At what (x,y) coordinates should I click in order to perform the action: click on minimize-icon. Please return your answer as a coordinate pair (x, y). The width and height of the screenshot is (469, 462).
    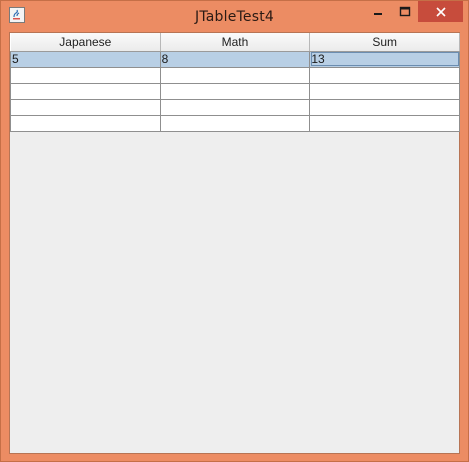
    Looking at the image, I should click on (377, 13).